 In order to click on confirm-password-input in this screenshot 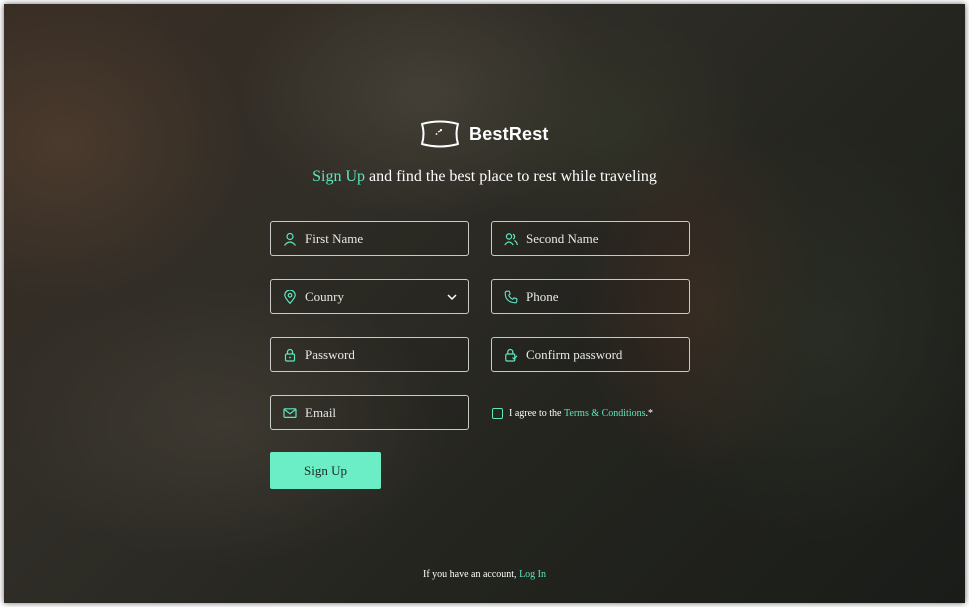, I will do `click(601, 354)`.